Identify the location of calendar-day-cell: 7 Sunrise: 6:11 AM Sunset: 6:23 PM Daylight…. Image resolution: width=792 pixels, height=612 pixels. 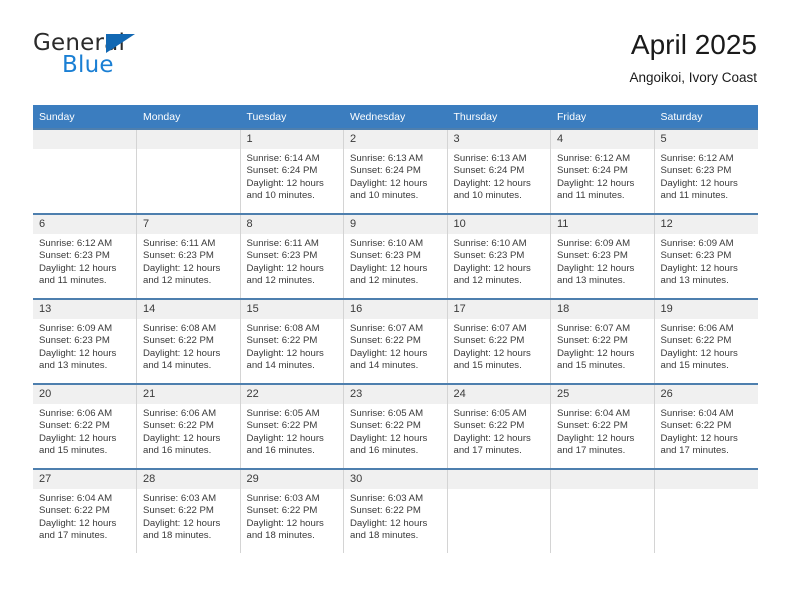
(188, 256).